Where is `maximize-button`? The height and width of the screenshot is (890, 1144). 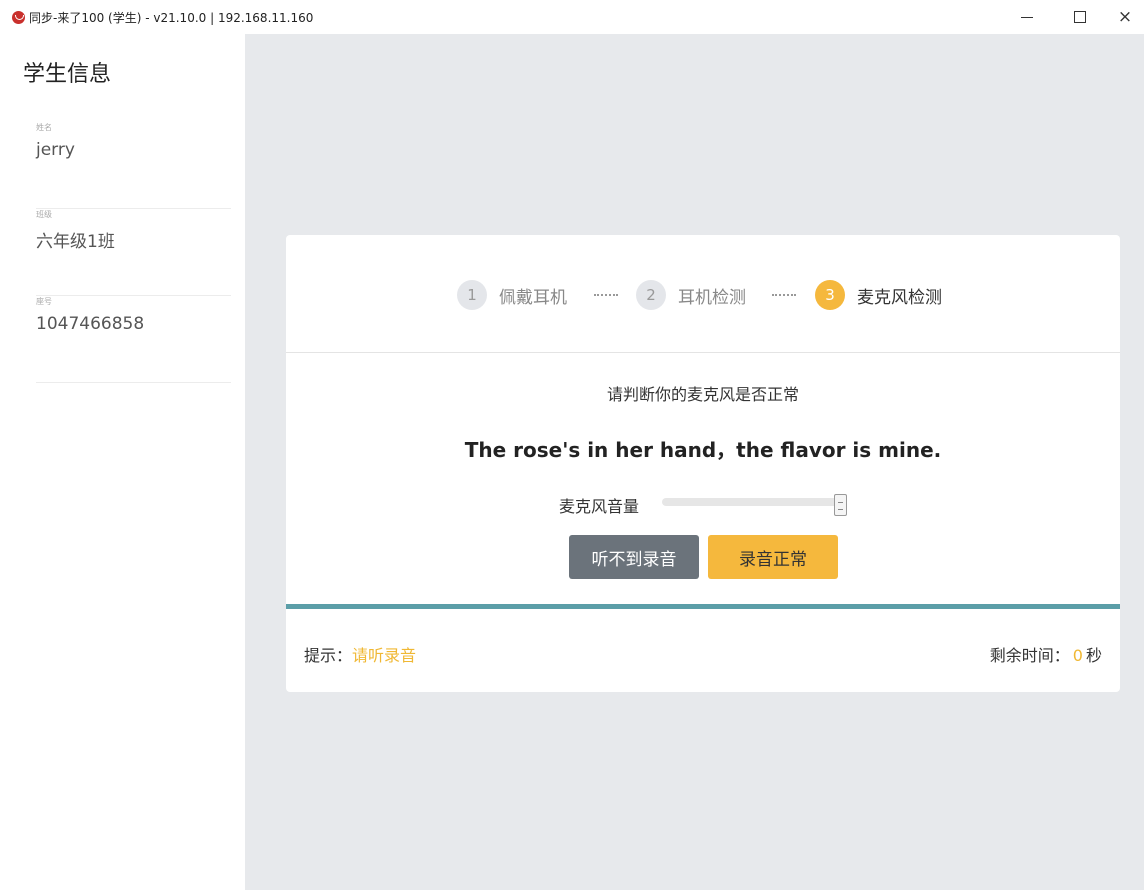 maximize-button is located at coordinates (1080, 17).